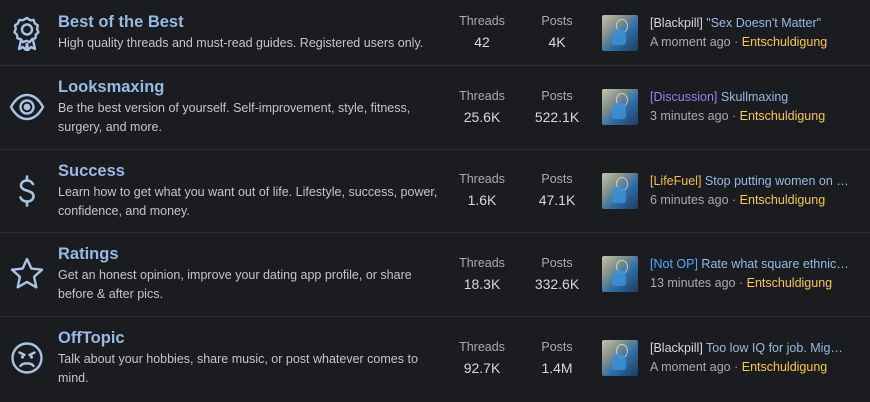 The width and height of the screenshot is (870, 402). I want to click on star-icon, so click(27, 274).